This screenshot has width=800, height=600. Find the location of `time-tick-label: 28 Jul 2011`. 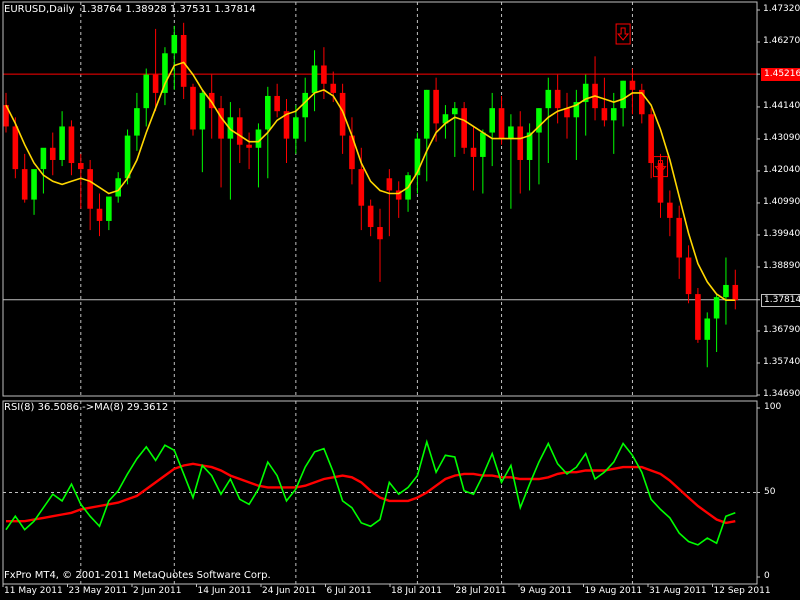

time-tick-label: 28 Jul 2011 is located at coordinates (481, 591).